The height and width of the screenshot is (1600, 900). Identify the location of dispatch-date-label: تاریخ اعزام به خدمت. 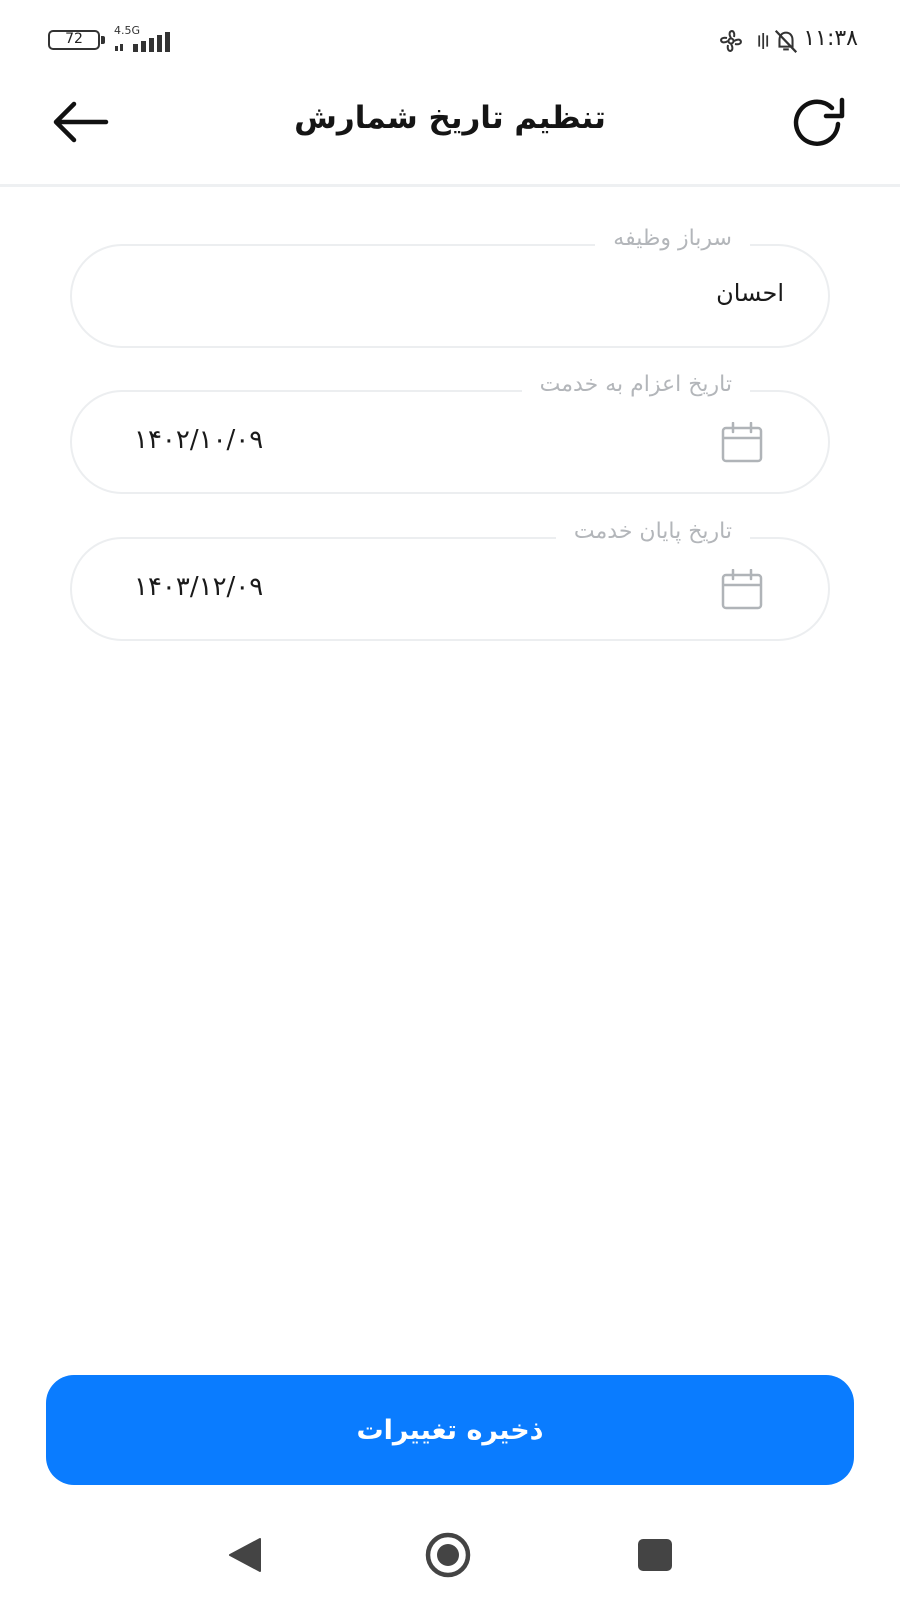
(635, 384).